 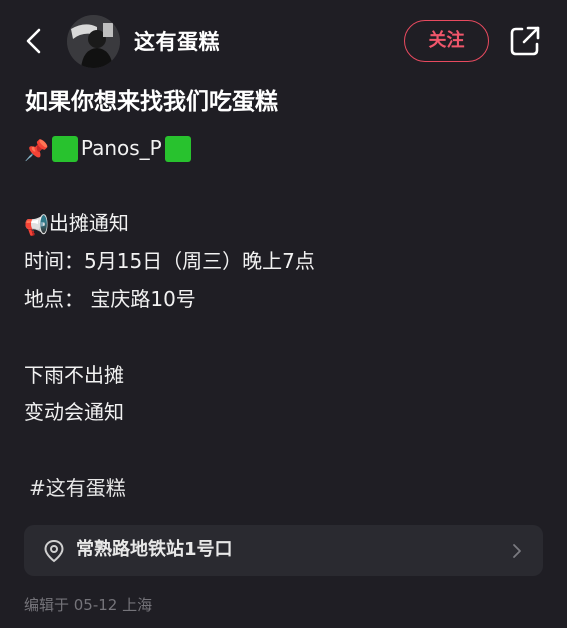 I want to click on author-avatar, so click(x=93, y=41).